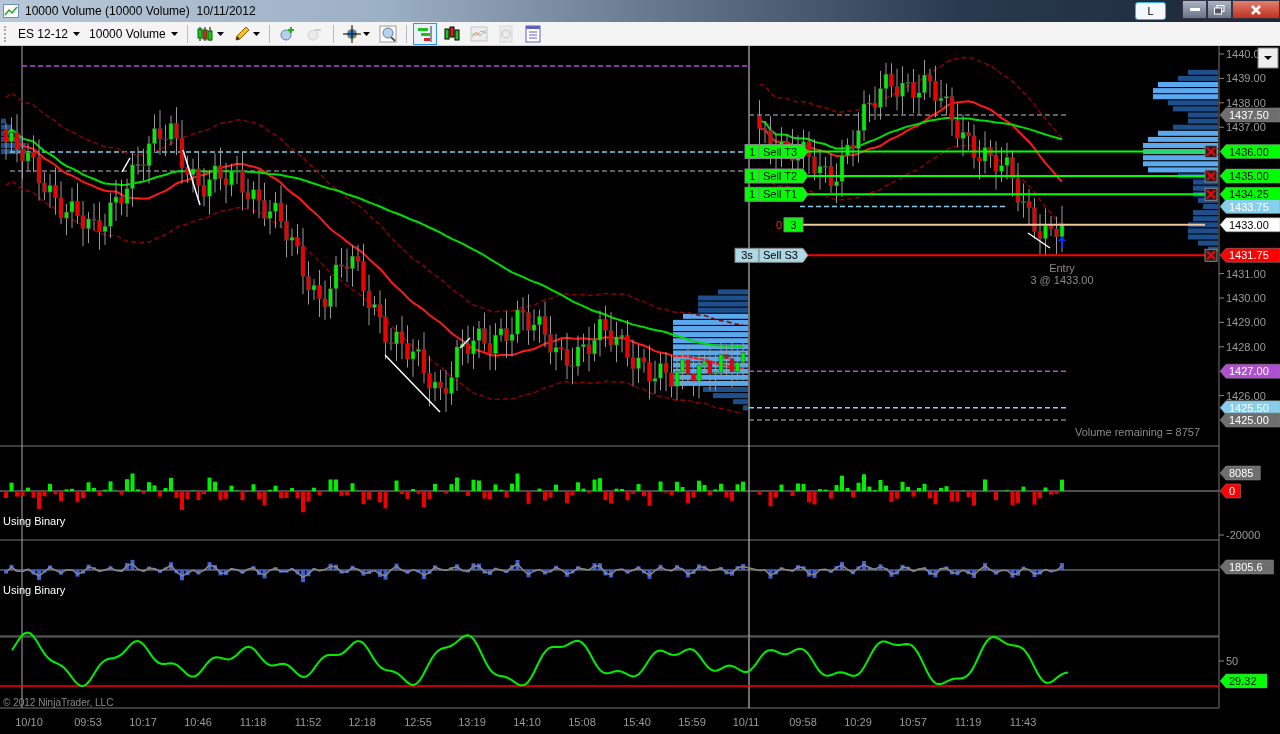  I want to click on minimize-button, so click(1194, 9).